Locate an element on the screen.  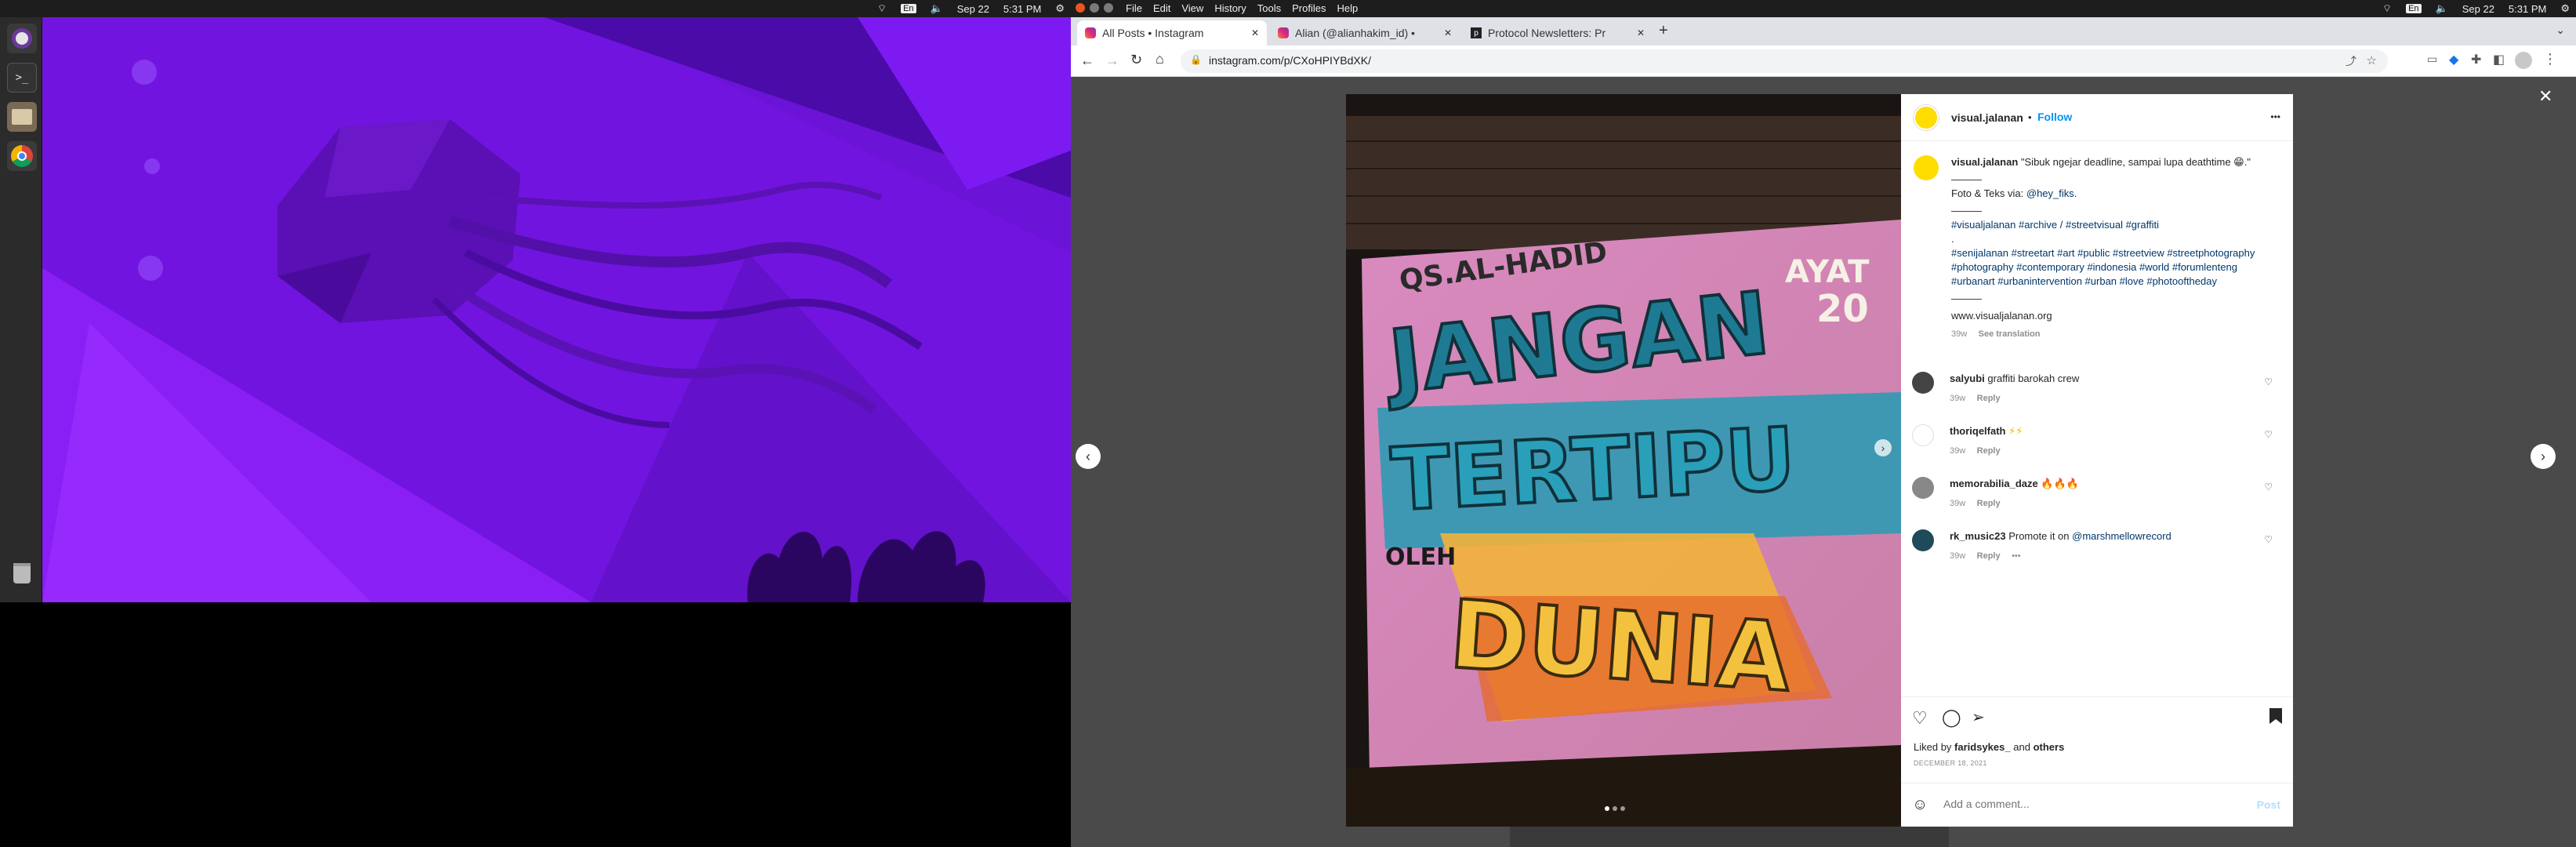
comment-username: salyubi is located at coordinates (1968, 378).